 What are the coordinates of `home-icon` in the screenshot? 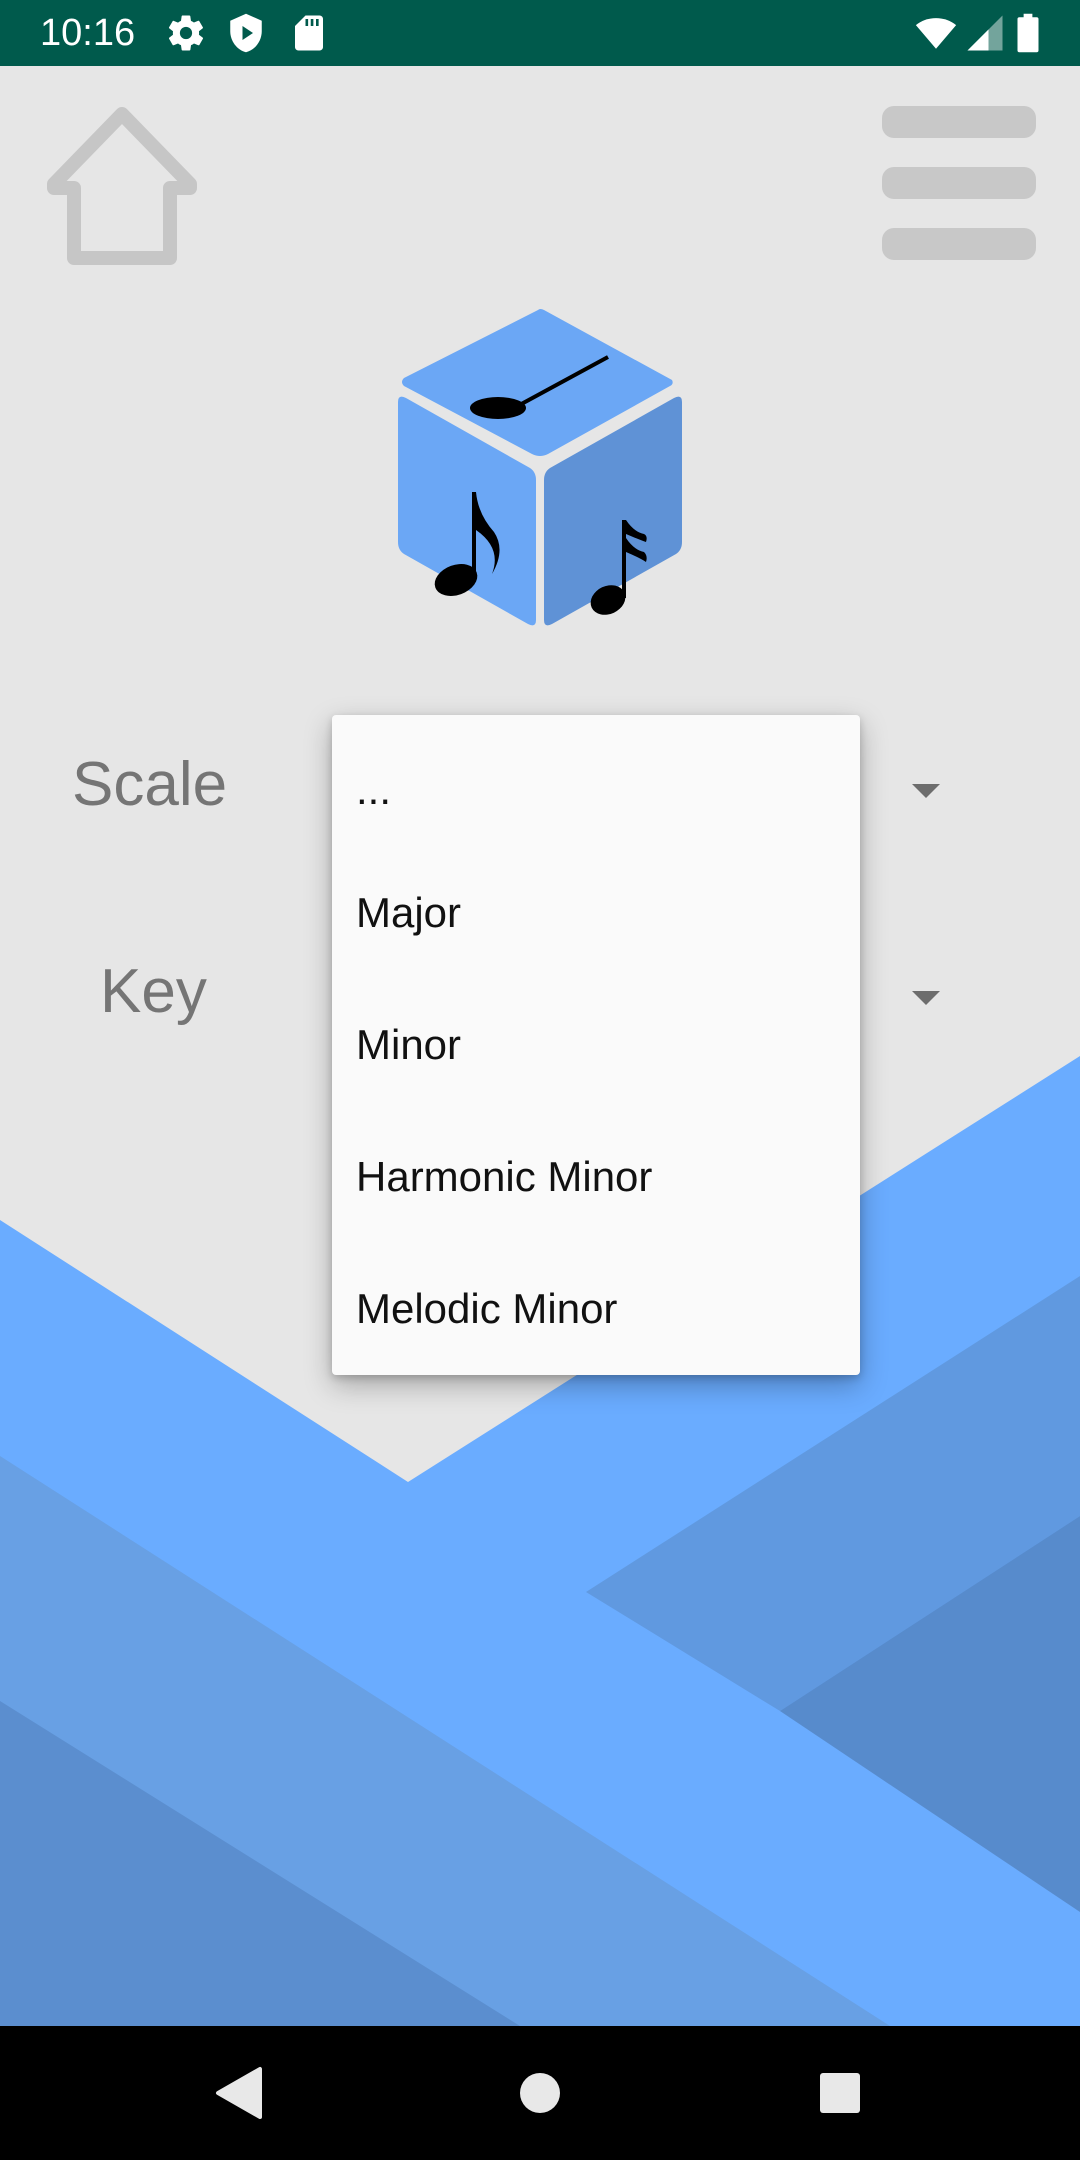 It's located at (122, 186).